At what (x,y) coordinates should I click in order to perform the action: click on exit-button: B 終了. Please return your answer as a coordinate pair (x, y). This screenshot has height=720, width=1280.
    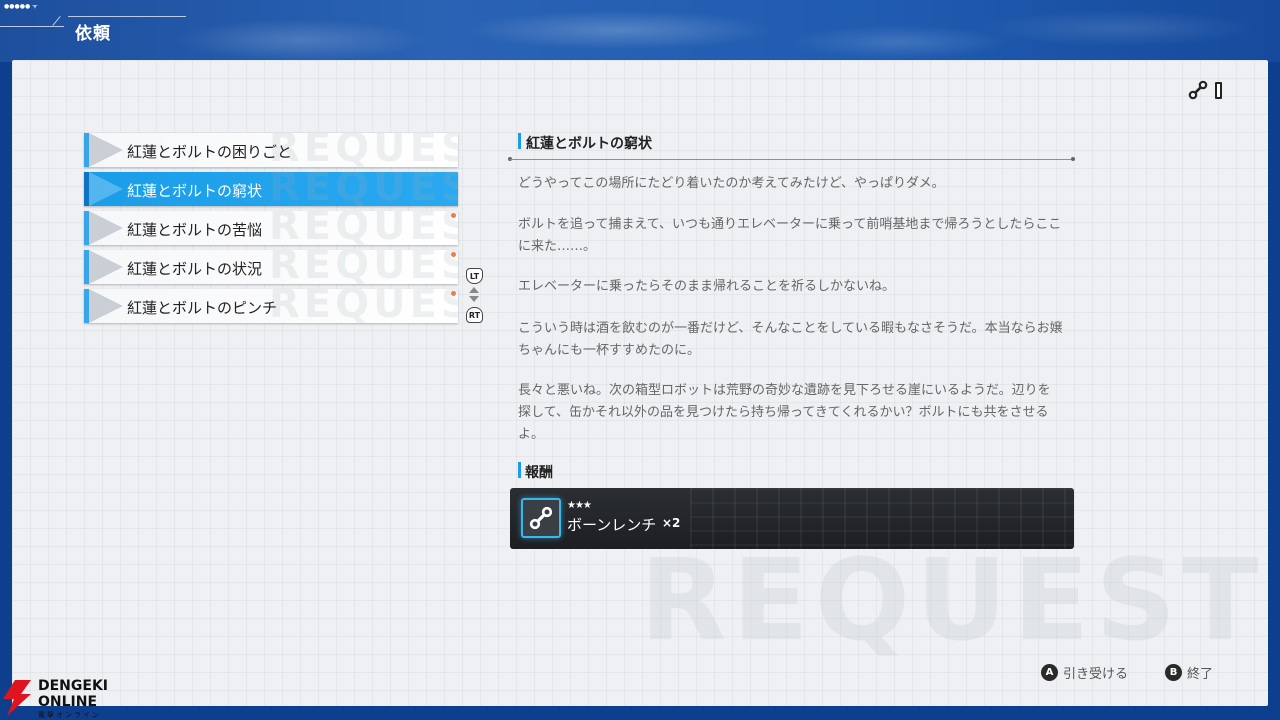
    Looking at the image, I should click on (1189, 672).